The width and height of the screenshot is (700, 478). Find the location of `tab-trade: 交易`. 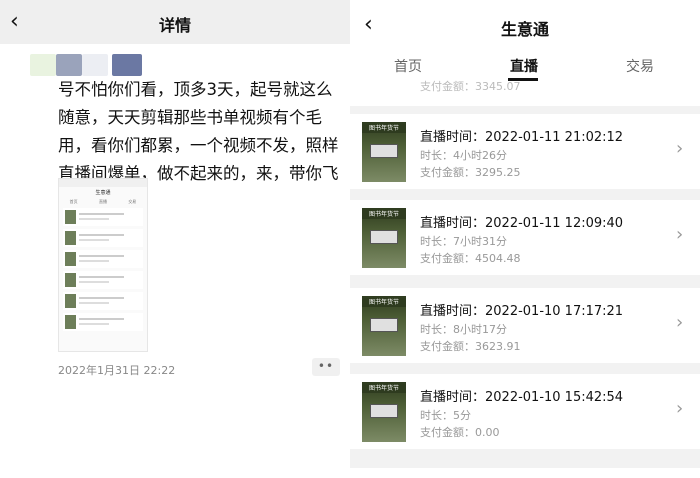

tab-trade: 交易 is located at coordinates (640, 66).